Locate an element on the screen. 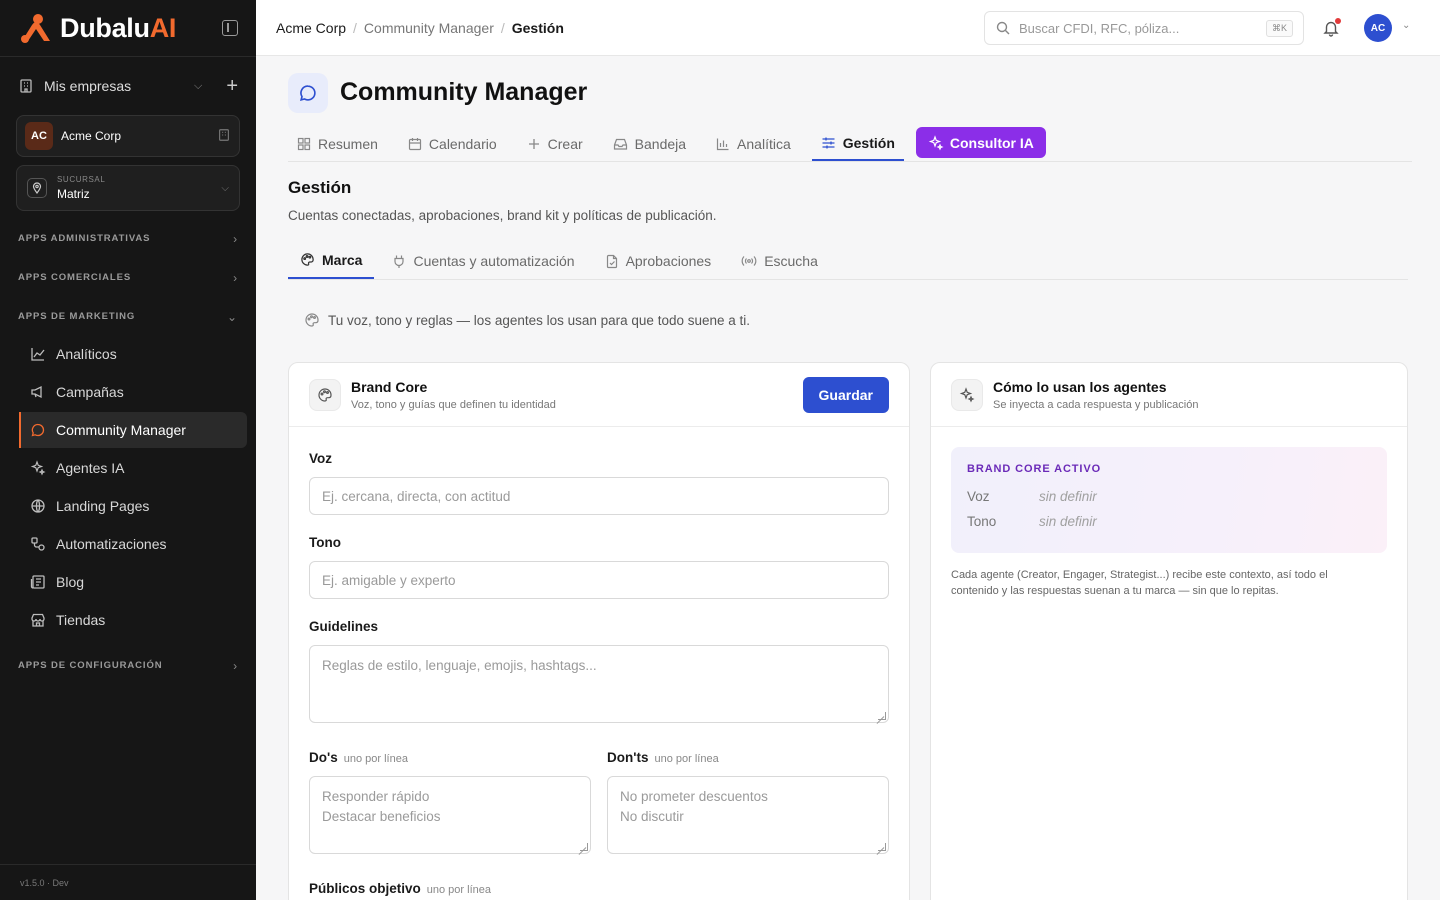 This screenshot has height=900, width=1440. inbox-icon is located at coordinates (620, 144).